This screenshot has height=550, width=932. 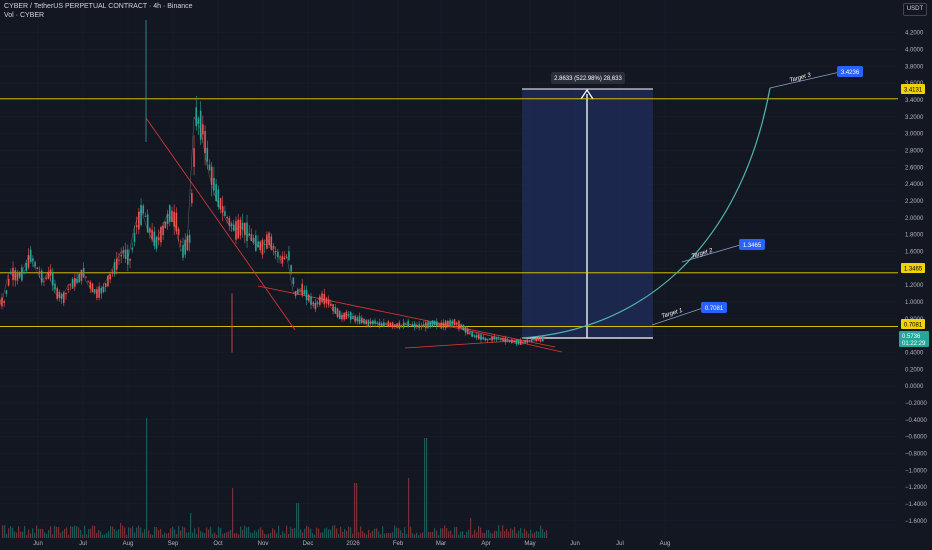 I want to click on y-tick-label: 2.6000, so click(x=914, y=168).